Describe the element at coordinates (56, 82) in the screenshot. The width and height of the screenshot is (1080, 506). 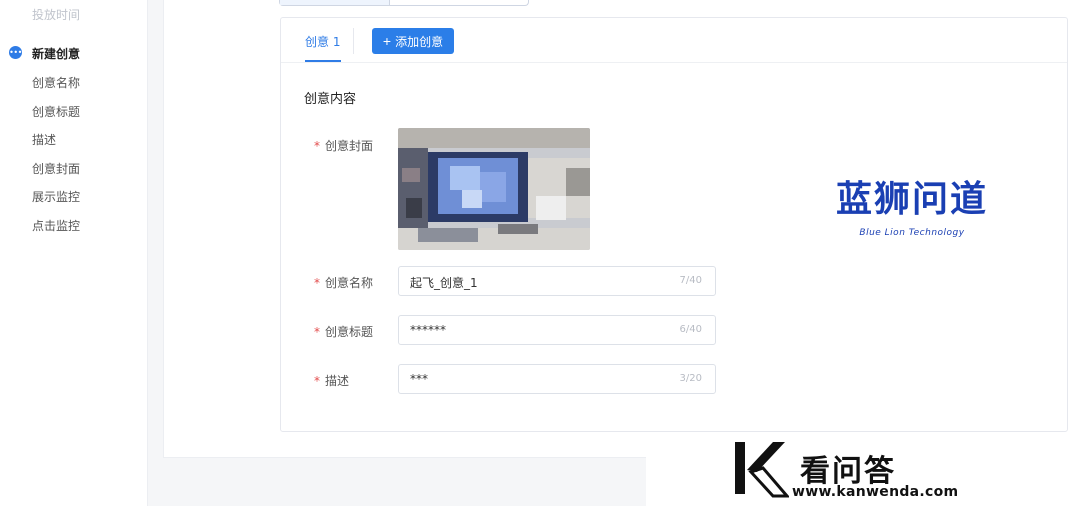
I see `sidebar-item-creative-name: 创意名称` at that location.